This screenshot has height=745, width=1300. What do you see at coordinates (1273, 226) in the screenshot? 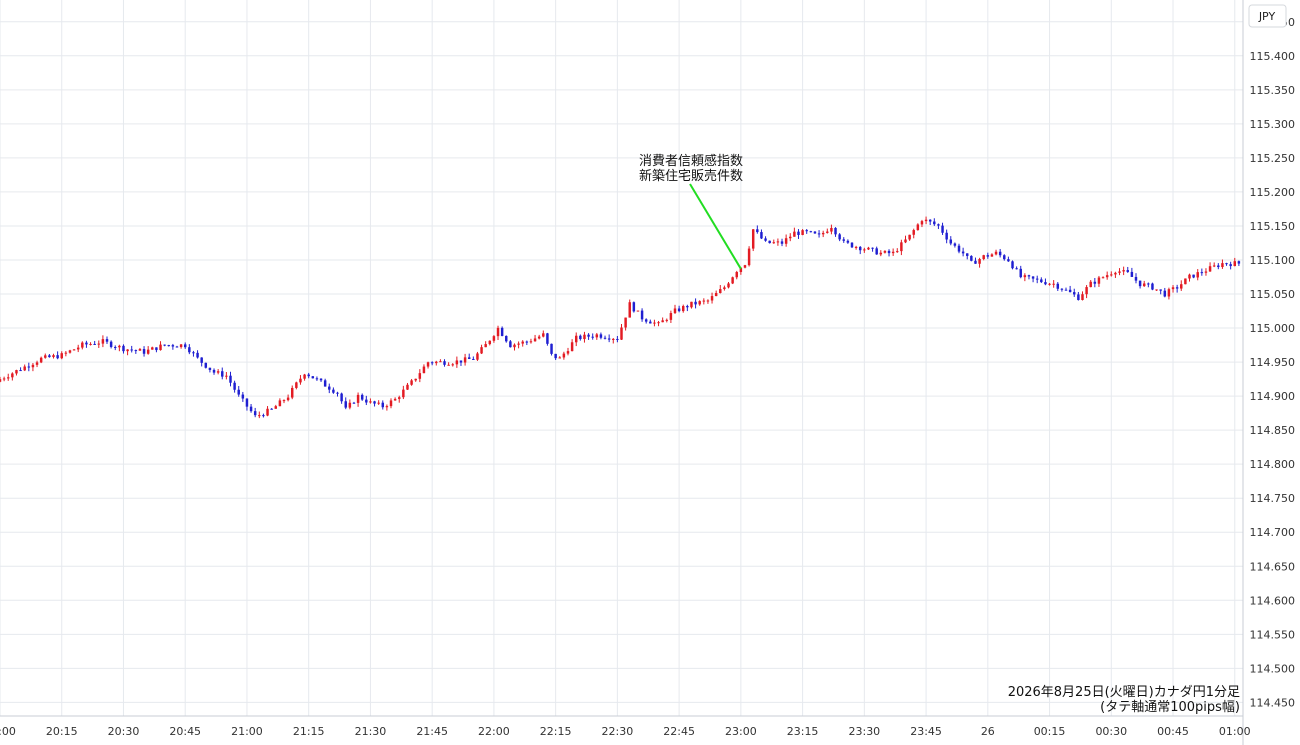
I see `y-tick-label: 115.150` at bounding box center [1273, 226].